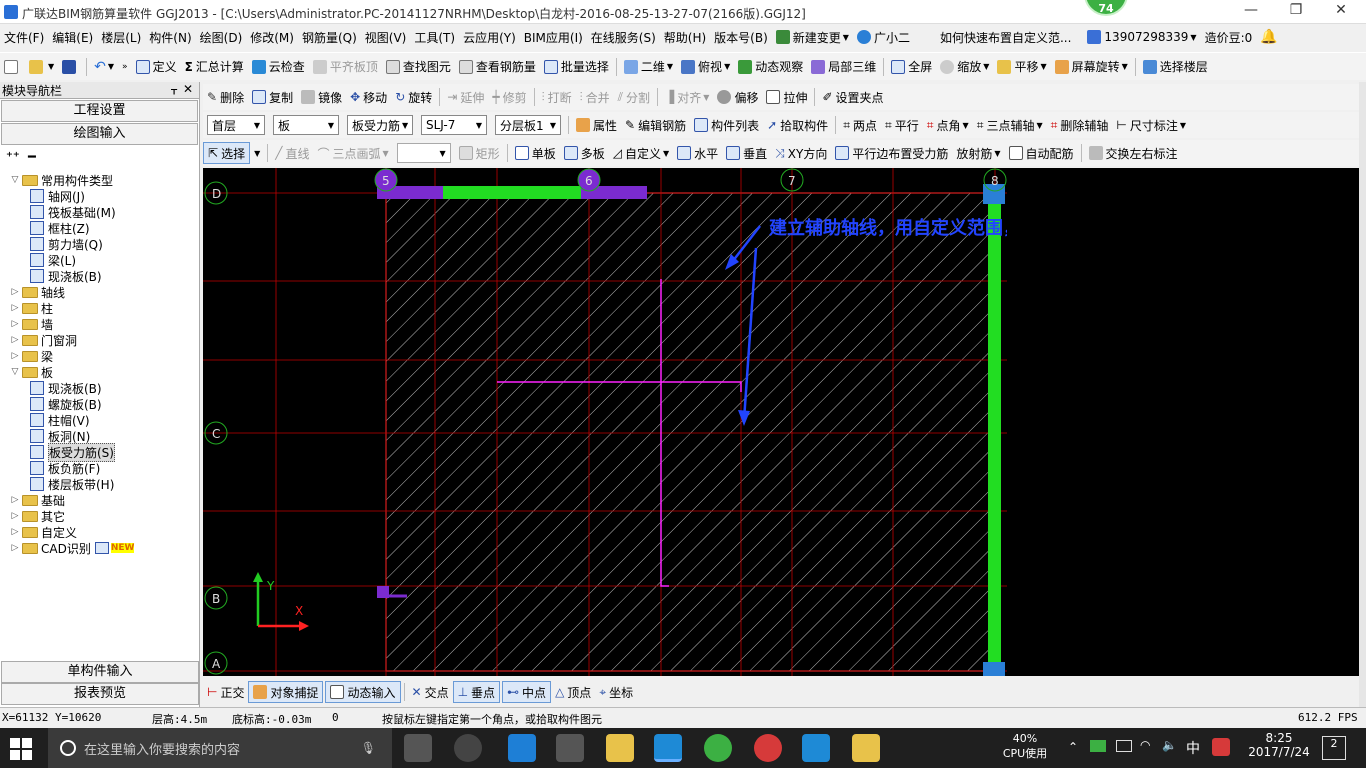 The width and height of the screenshot is (1366, 768). I want to click on tree-item: 现浇板(B), so click(66, 276).